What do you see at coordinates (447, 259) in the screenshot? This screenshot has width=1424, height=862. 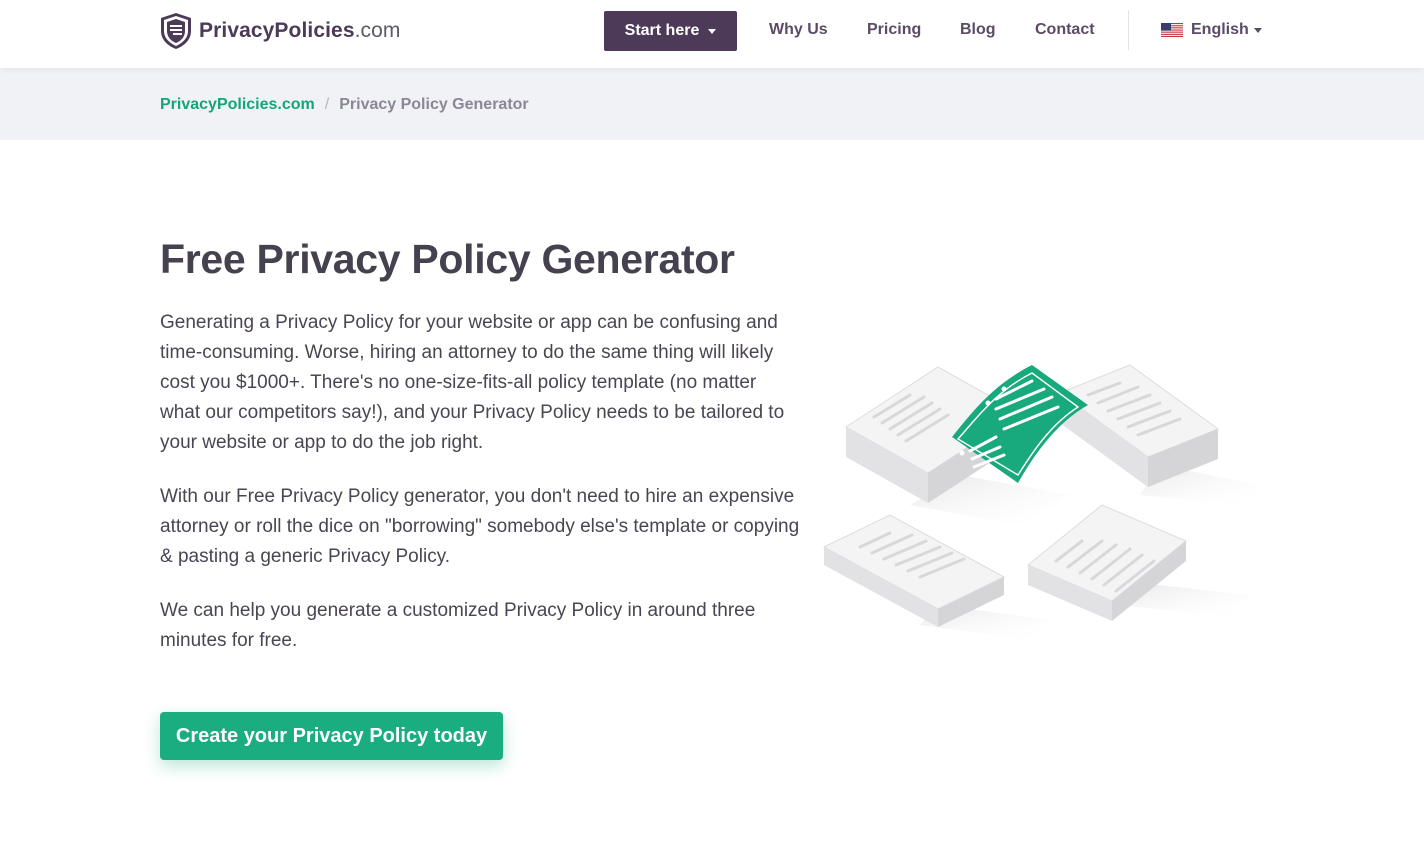 I see `page-title: Free Privacy Policy Generator` at bounding box center [447, 259].